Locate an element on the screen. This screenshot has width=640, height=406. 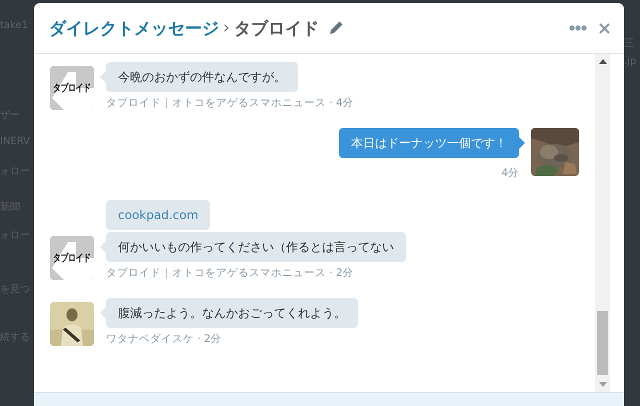
dialog-title: ダイレクトメッセージ is located at coordinates (134, 28).